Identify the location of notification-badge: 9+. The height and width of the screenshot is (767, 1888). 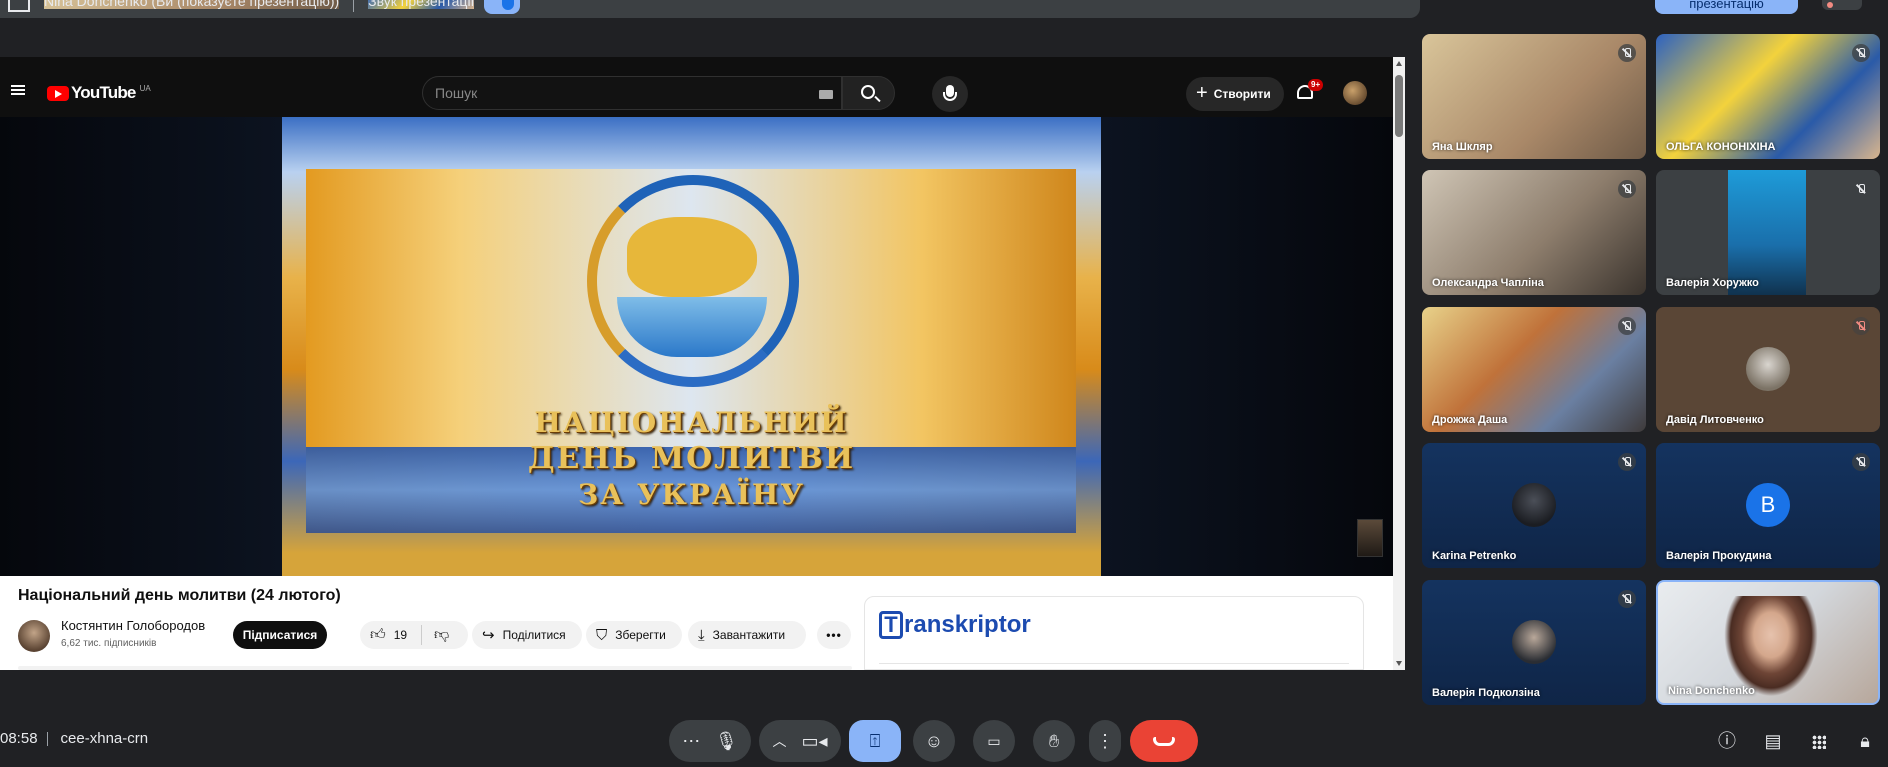
(1316, 85).